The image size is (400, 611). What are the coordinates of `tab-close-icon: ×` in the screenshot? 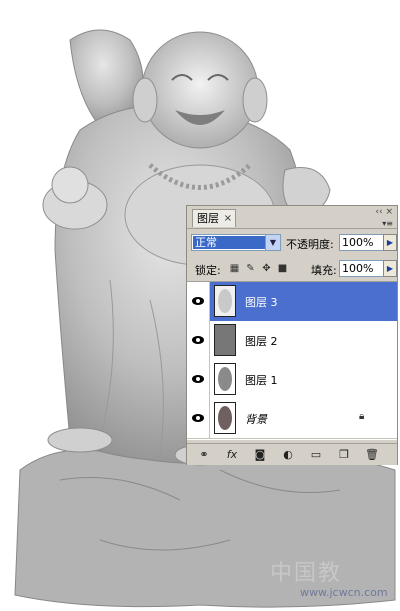 It's located at (228, 219).